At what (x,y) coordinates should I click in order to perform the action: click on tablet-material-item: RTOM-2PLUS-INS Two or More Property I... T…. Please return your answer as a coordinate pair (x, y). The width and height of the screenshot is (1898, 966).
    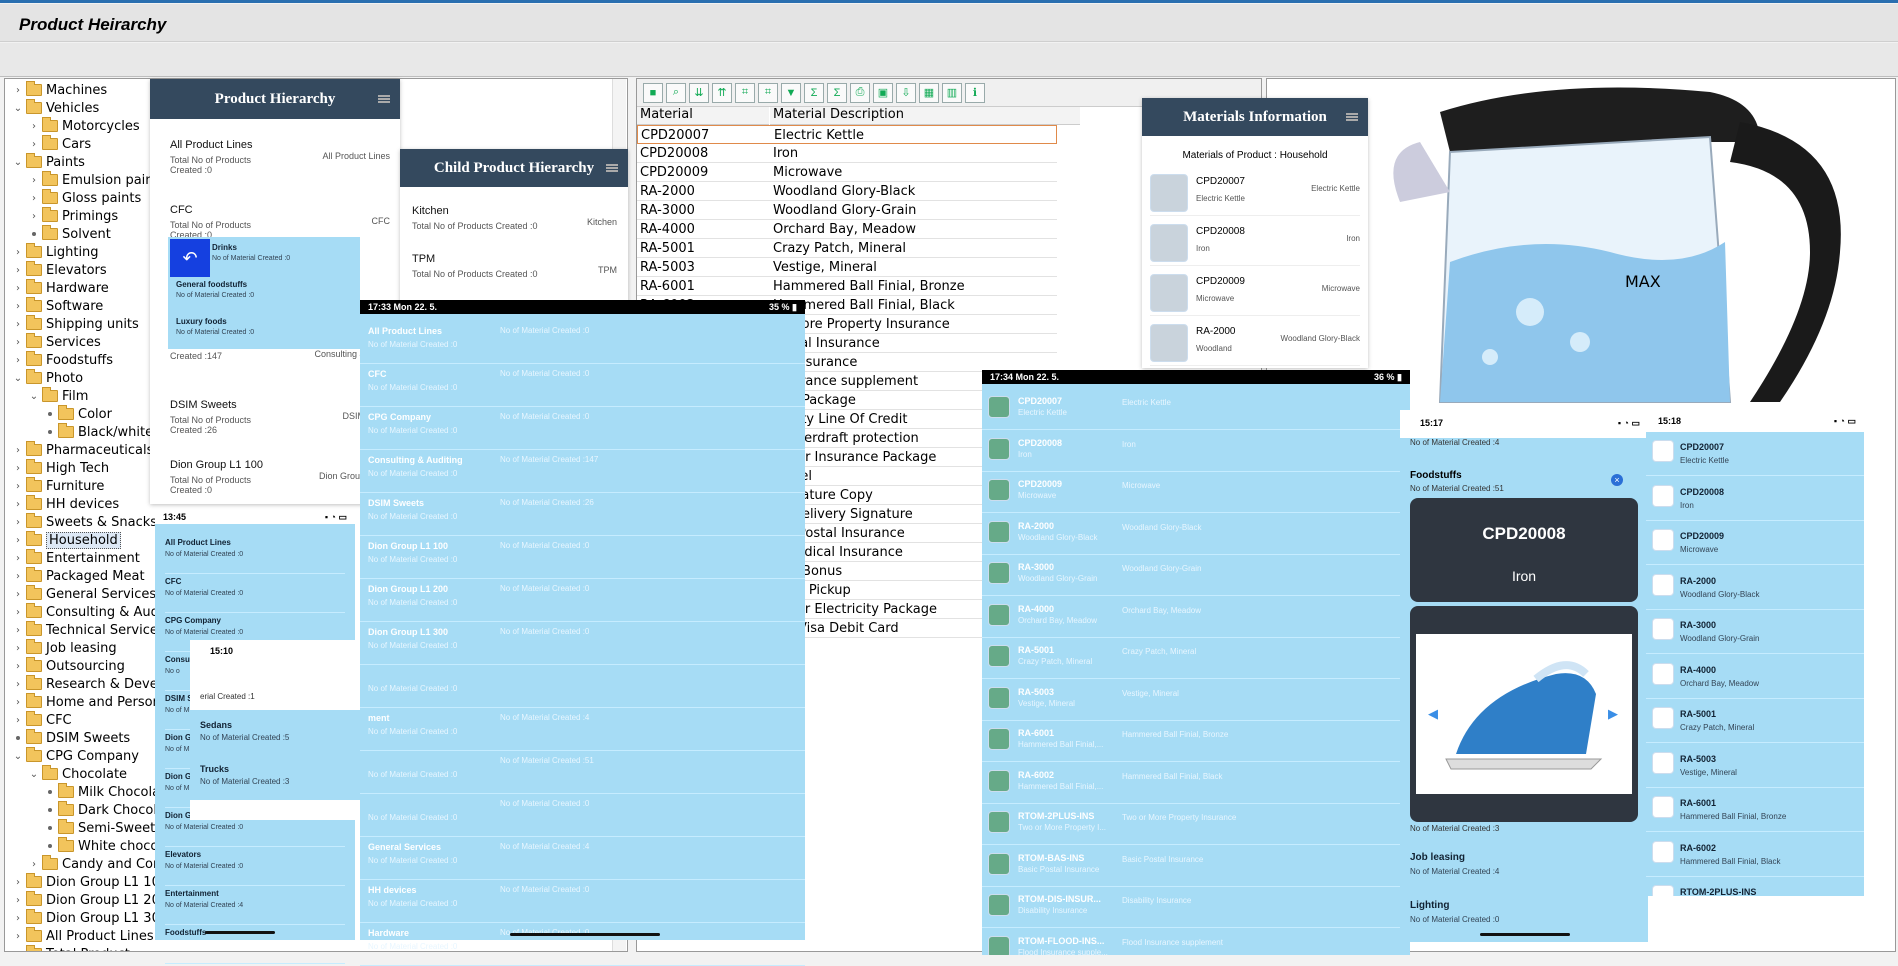
    Looking at the image, I should click on (1196, 825).